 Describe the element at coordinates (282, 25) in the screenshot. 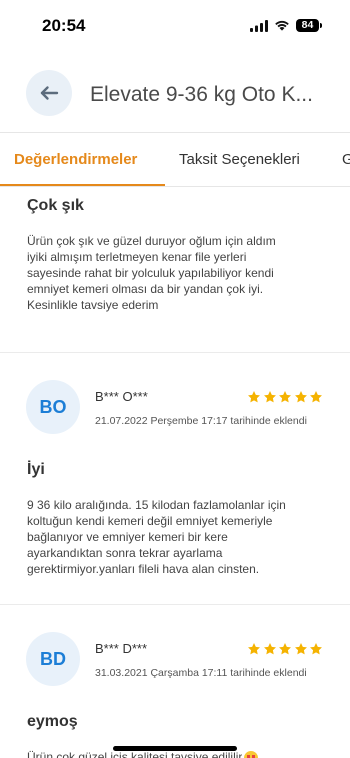

I see `wifi-icon` at that location.